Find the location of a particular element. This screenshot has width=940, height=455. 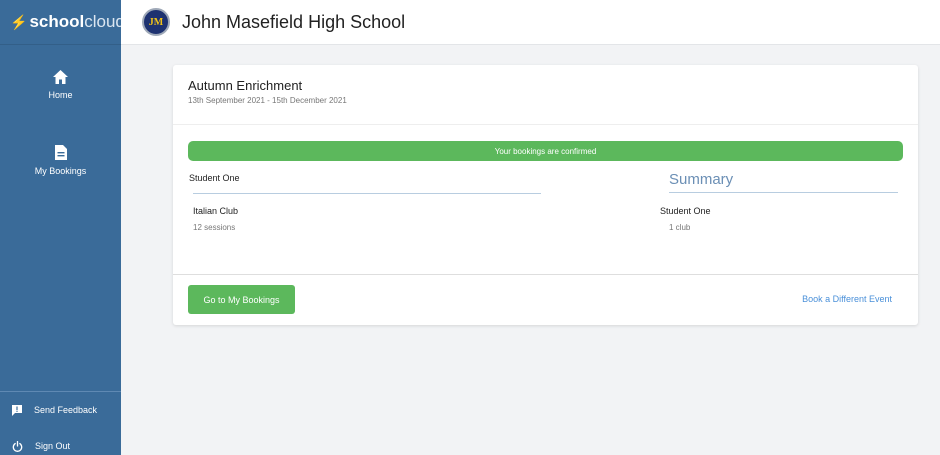

sidebar-item-label: My Bookings is located at coordinates (60, 171).